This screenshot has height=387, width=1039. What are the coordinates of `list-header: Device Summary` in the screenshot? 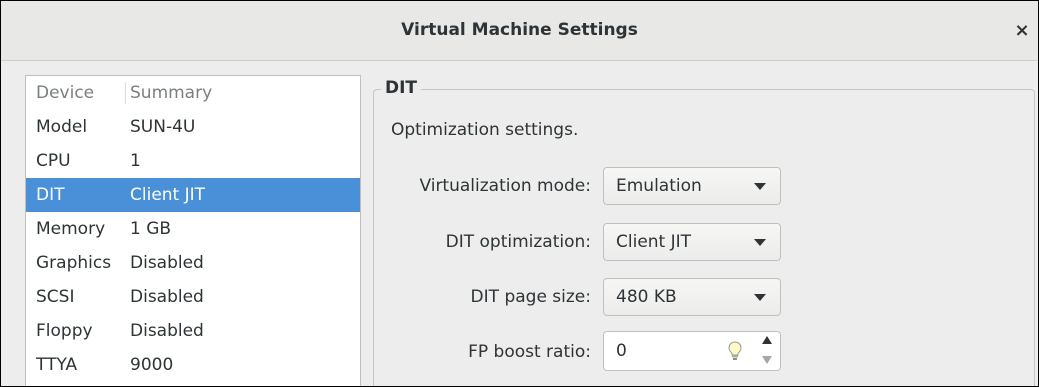 It's located at (193, 93).